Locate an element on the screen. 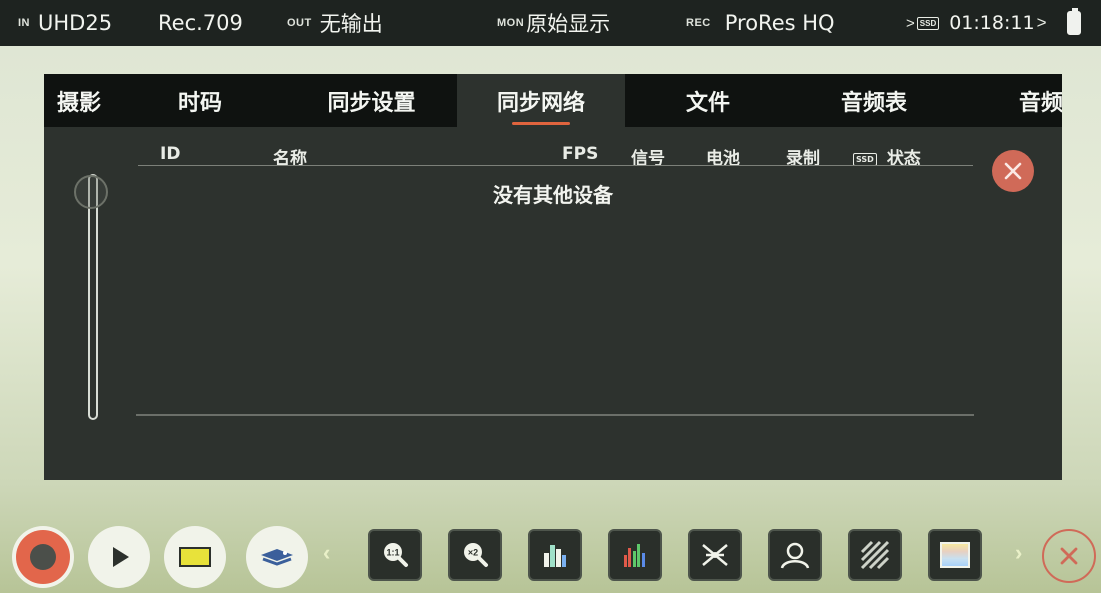 This screenshot has width=1101, height=593. exit-button is located at coordinates (1069, 556).